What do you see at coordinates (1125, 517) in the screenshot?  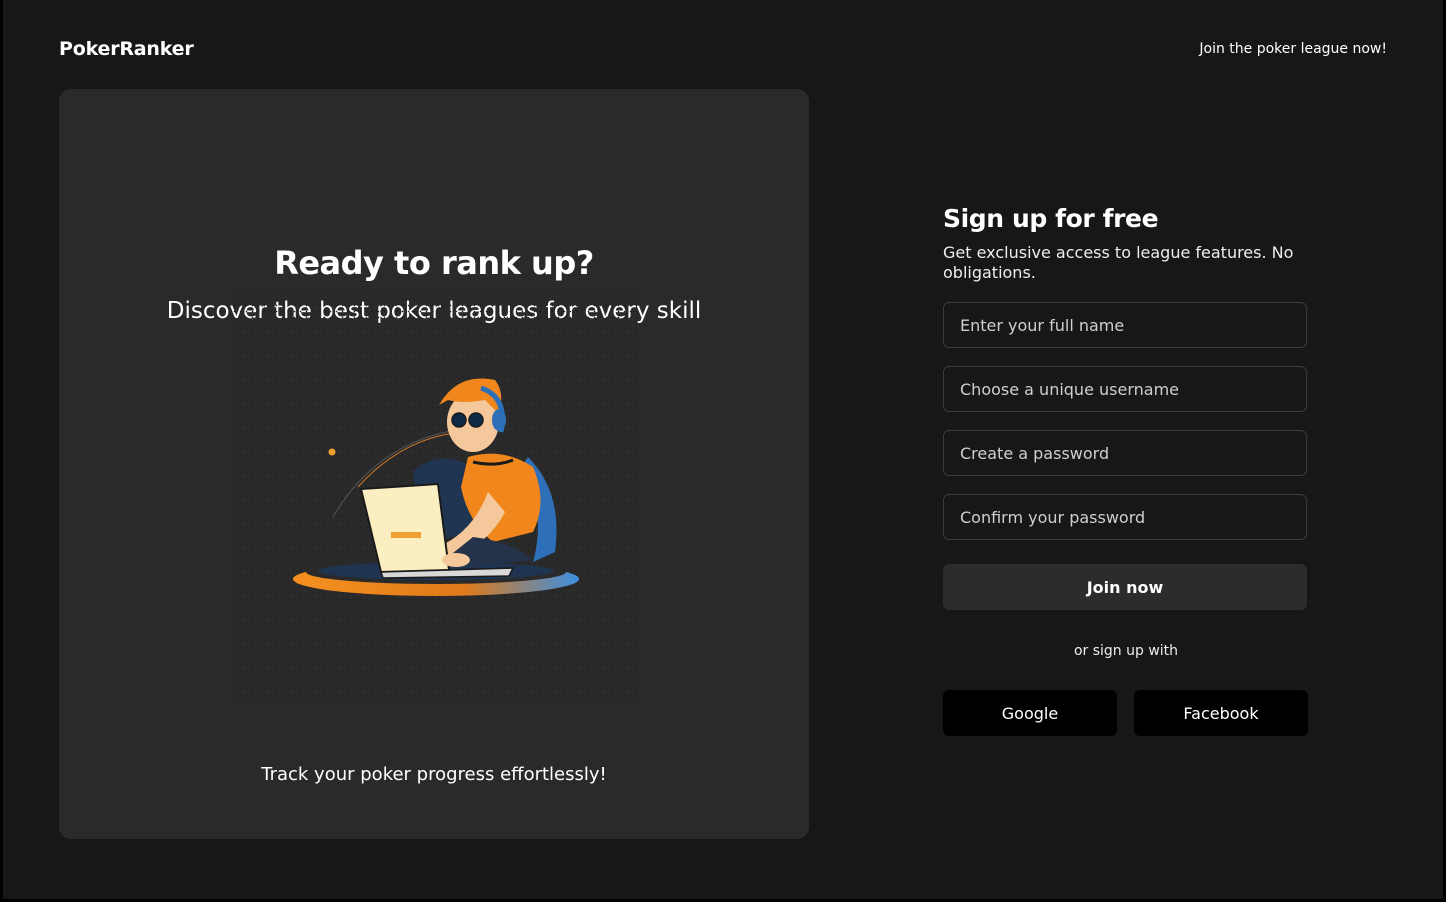 I see `confirm-password-input` at bounding box center [1125, 517].